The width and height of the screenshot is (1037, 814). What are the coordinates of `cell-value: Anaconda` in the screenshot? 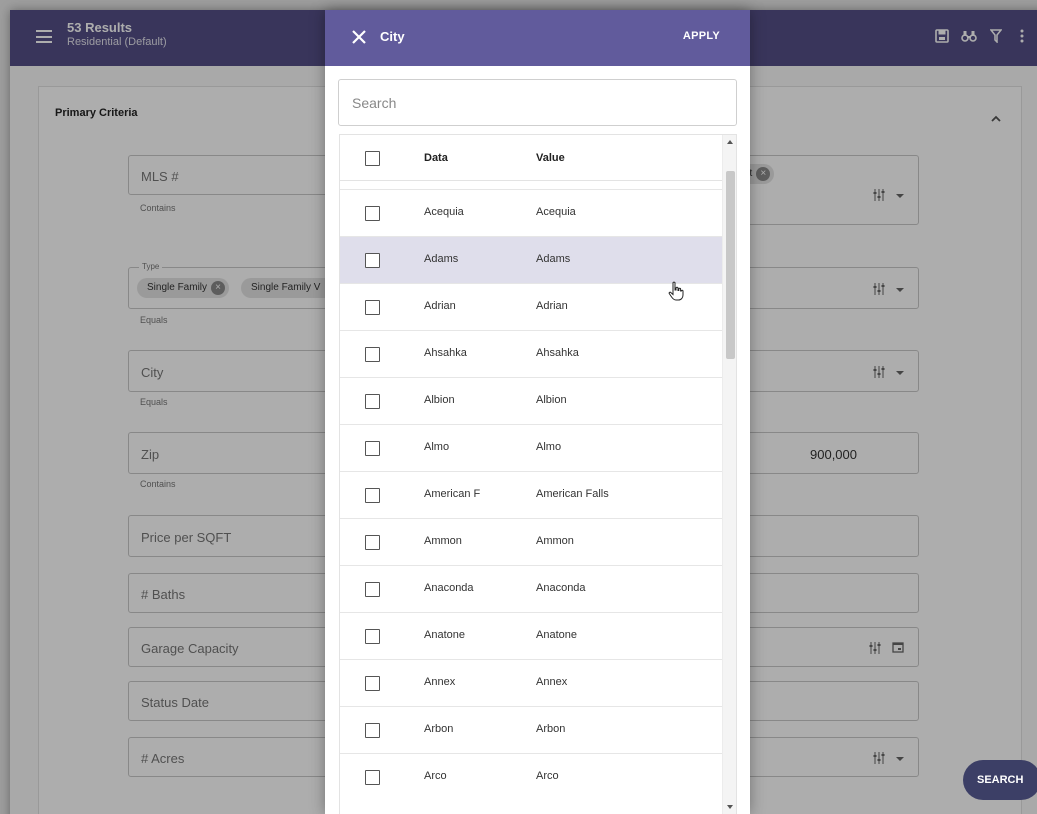 It's located at (561, 588).